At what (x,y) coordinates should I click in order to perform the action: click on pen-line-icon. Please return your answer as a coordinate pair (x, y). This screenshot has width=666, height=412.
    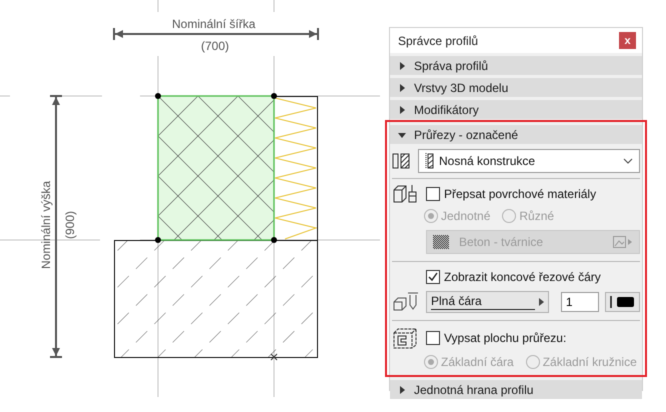
    Looking at the image, I should click on (406, 302).